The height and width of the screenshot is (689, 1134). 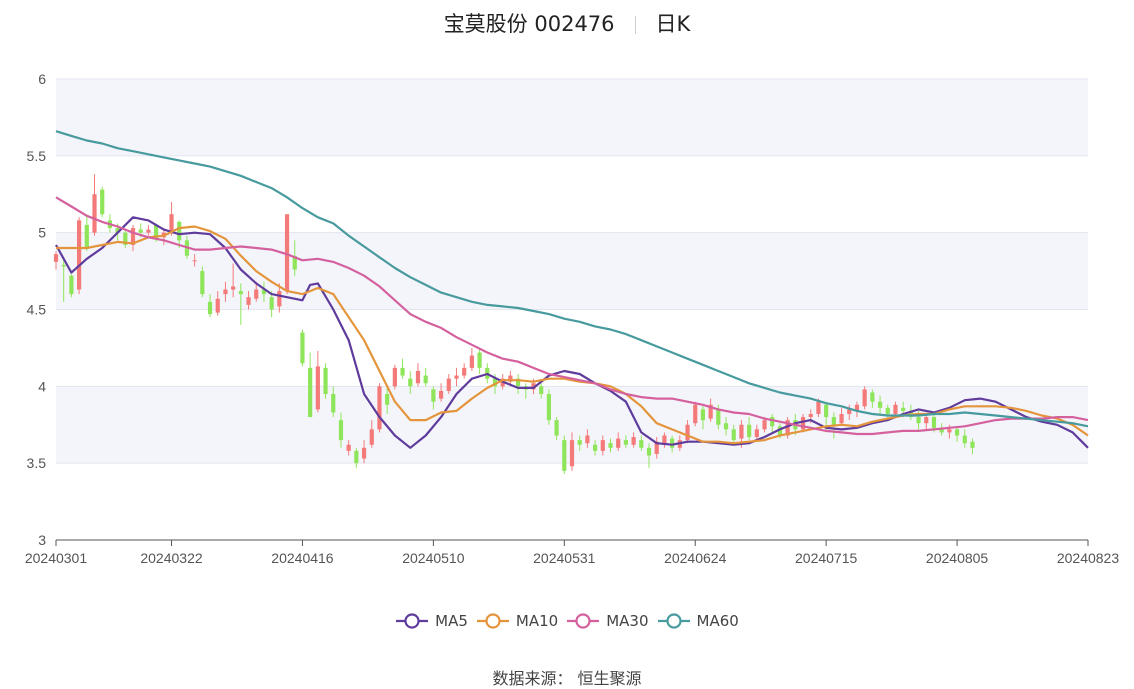 What do you see at coordinates (717, 621) in the screenshot?
I see `legend-label: MA60` at bounding box center [717, 621].